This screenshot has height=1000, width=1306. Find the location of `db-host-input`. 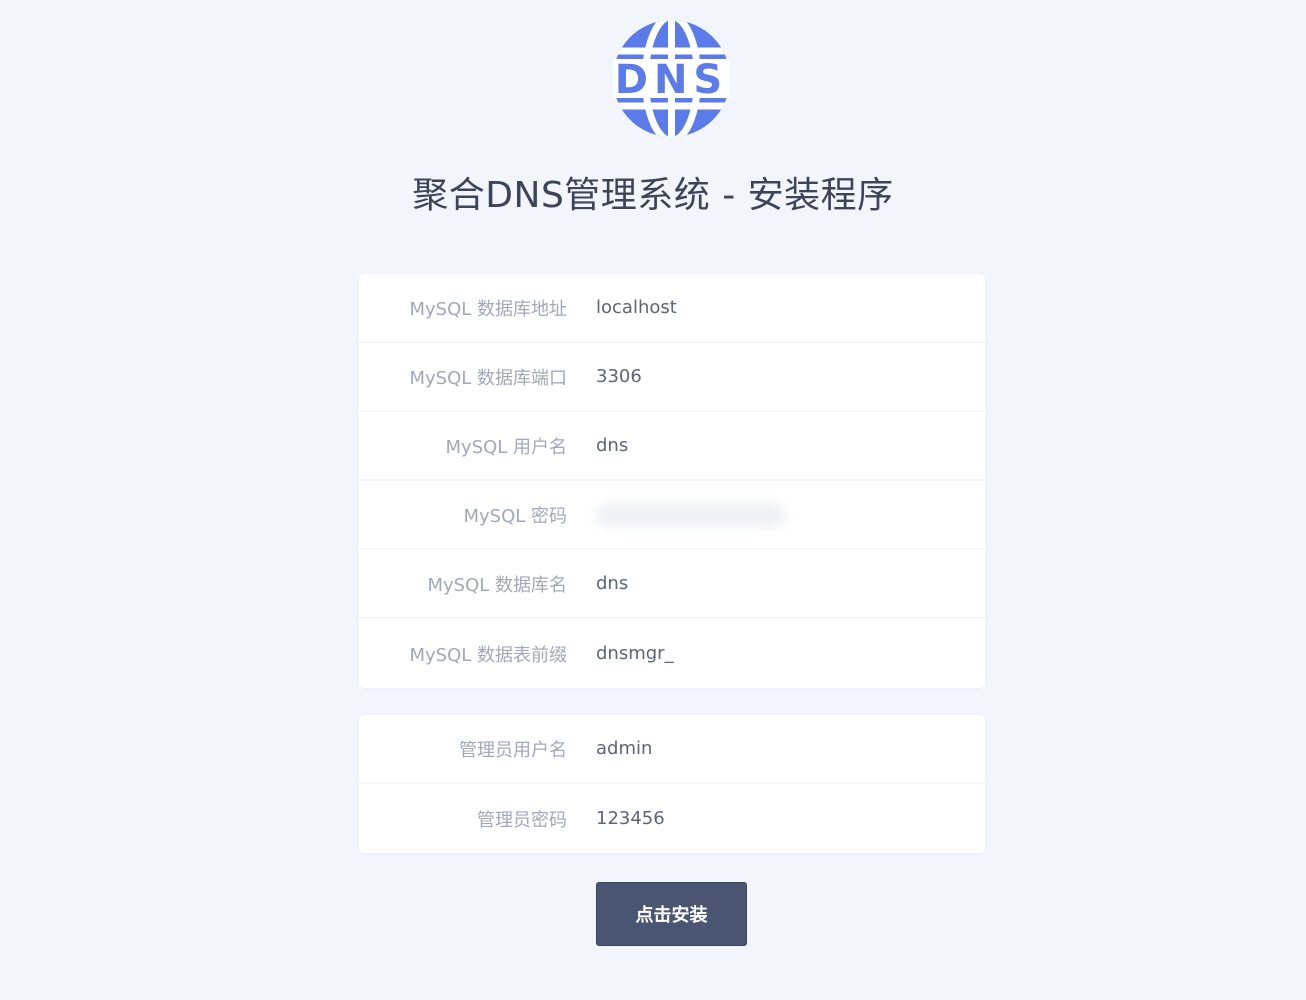

db-host-input is located at coordinates (776, 307).